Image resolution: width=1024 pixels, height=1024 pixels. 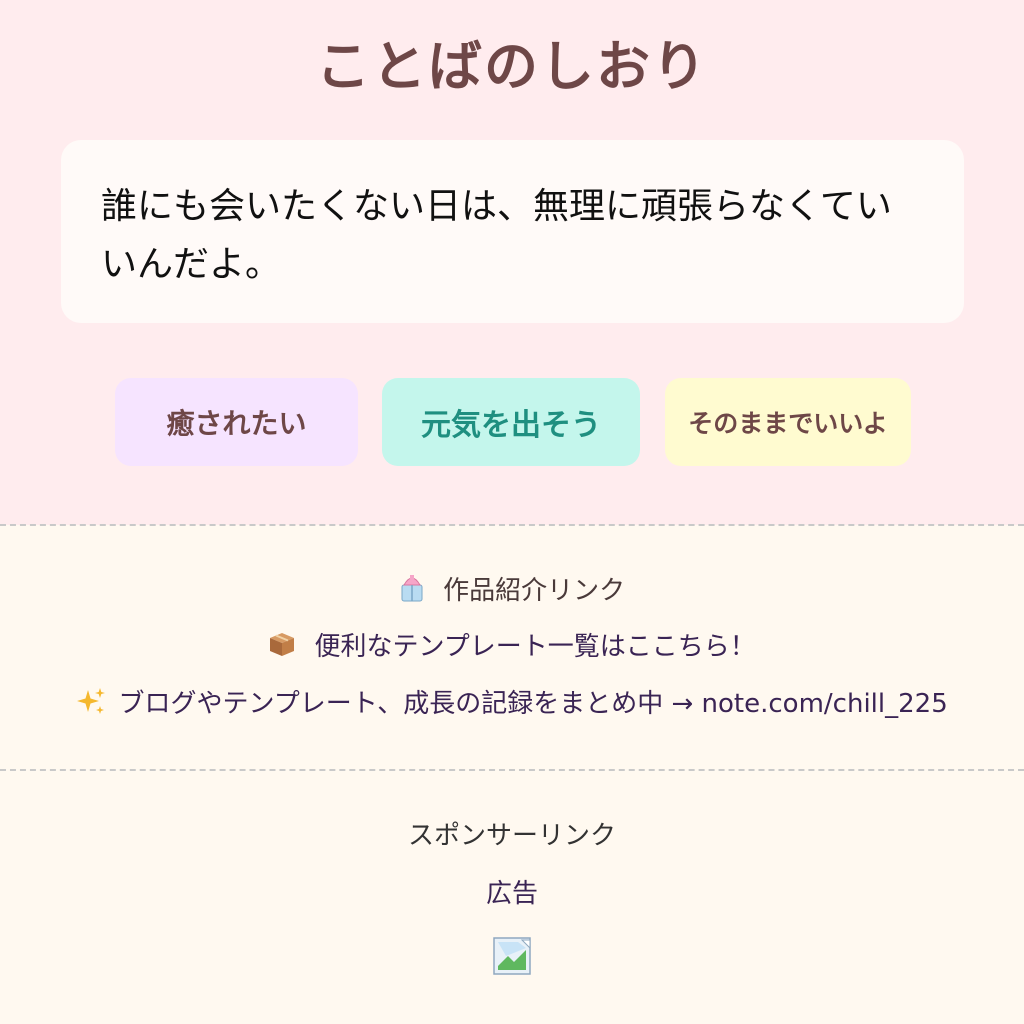 I want to click on heal-button: 癒されたい, so click(x=236, y=422).